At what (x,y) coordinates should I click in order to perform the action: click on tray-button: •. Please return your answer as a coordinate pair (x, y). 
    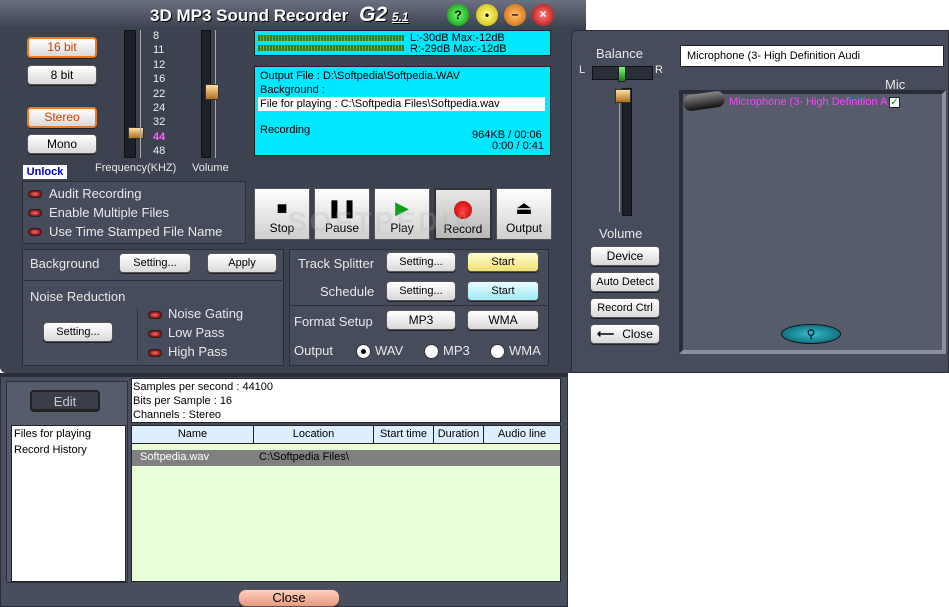
    Looking at the image, I should click on (487, 15).